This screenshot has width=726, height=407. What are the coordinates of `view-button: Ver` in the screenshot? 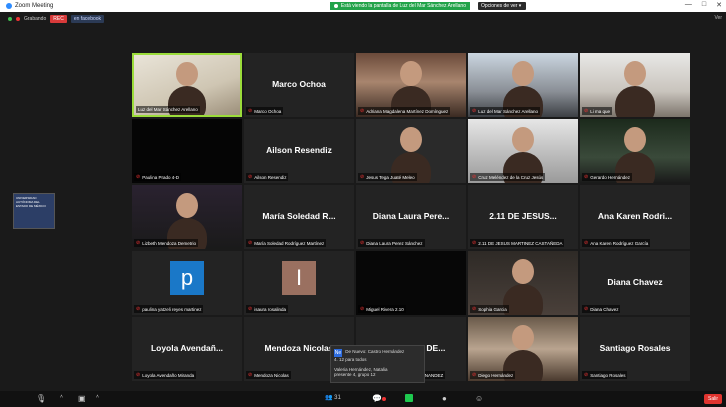 It's located at (718, 18).